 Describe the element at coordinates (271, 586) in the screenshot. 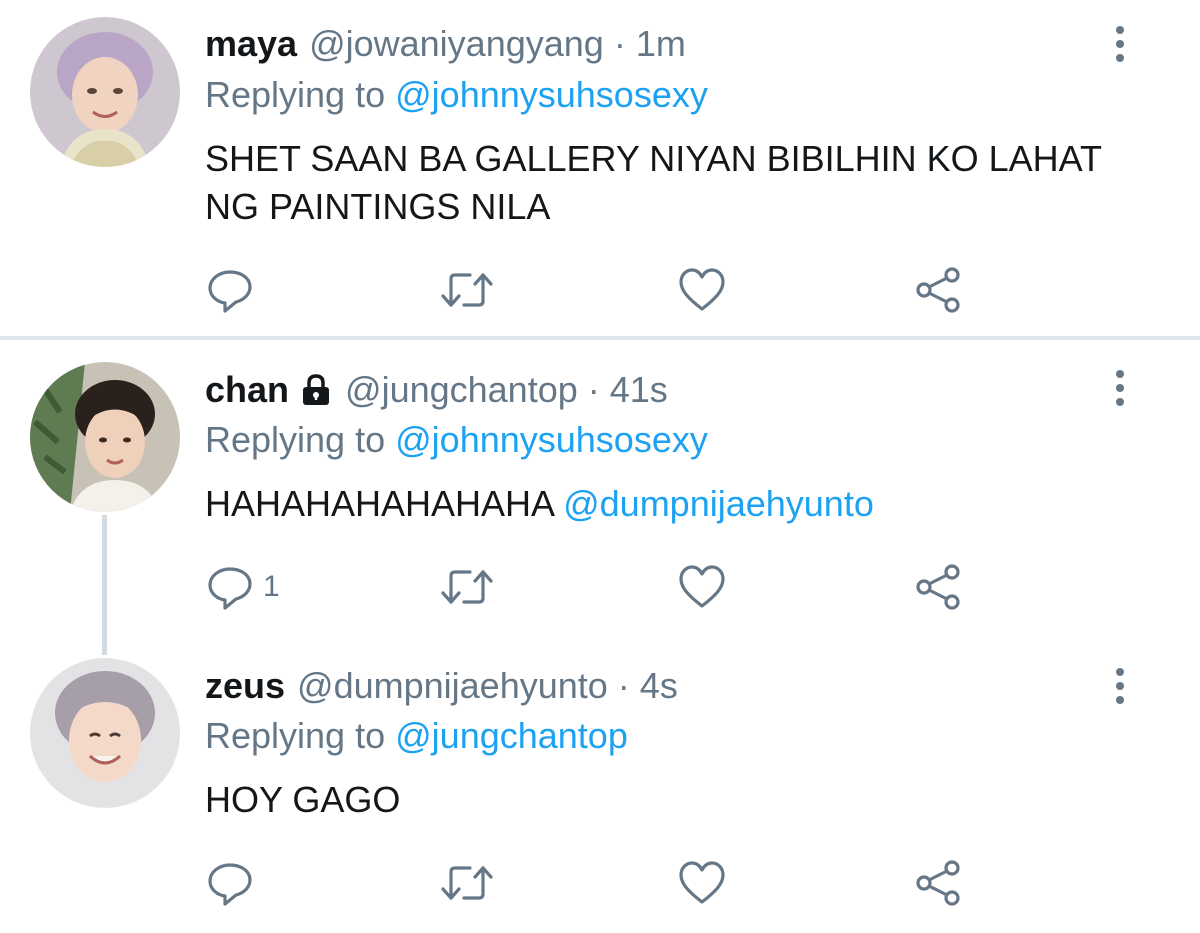

I see `reply-count: 1` at that location.